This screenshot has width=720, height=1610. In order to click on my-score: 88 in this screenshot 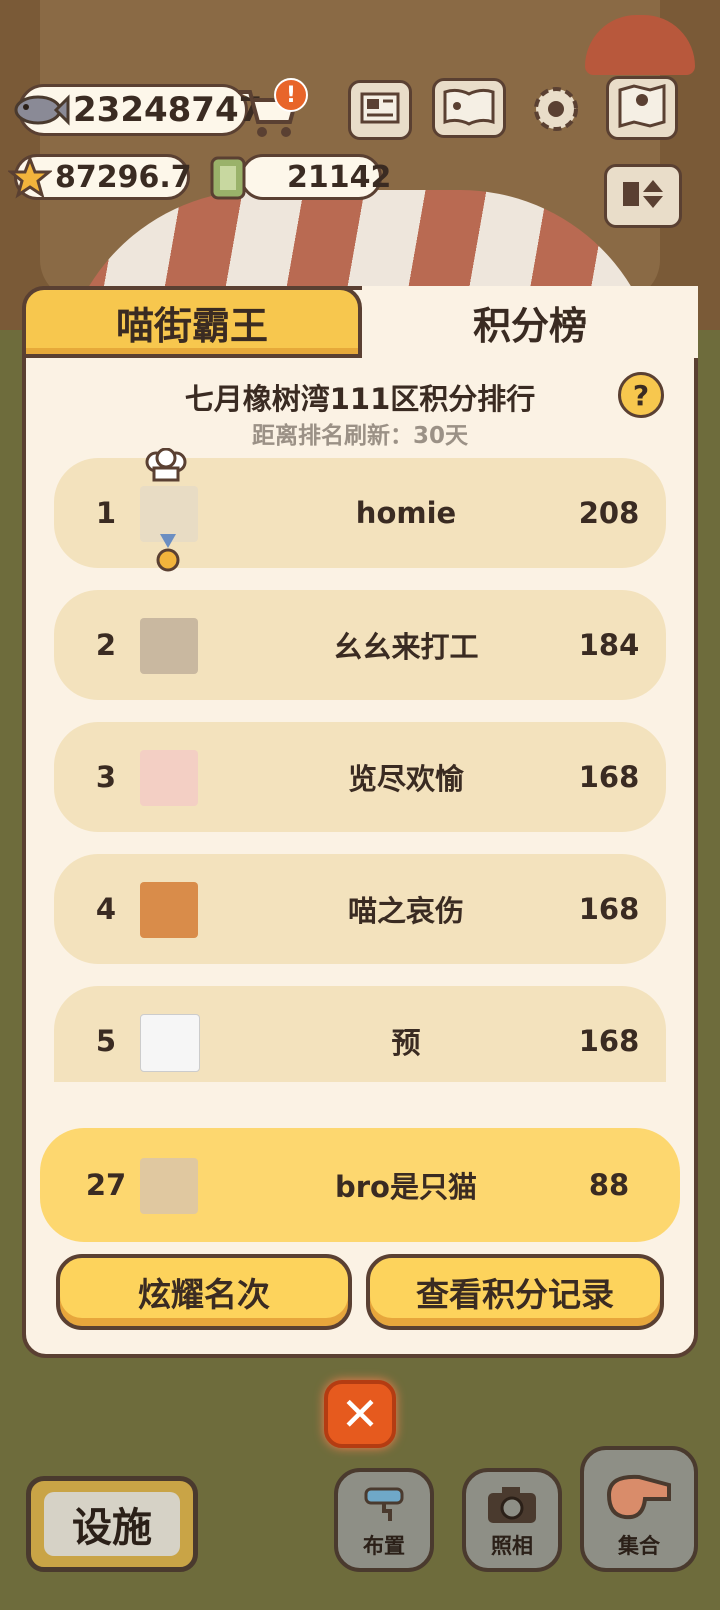, I will do `click(609, 1185)`.